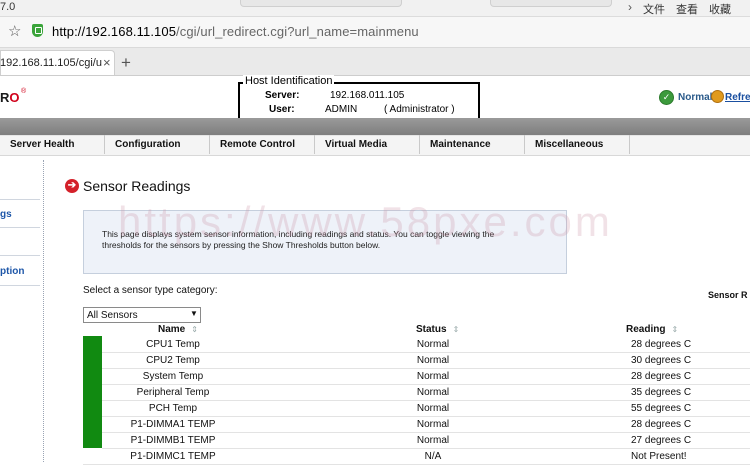  I want to click on sensor-readings-label: Sensor R, so click(728, 295).